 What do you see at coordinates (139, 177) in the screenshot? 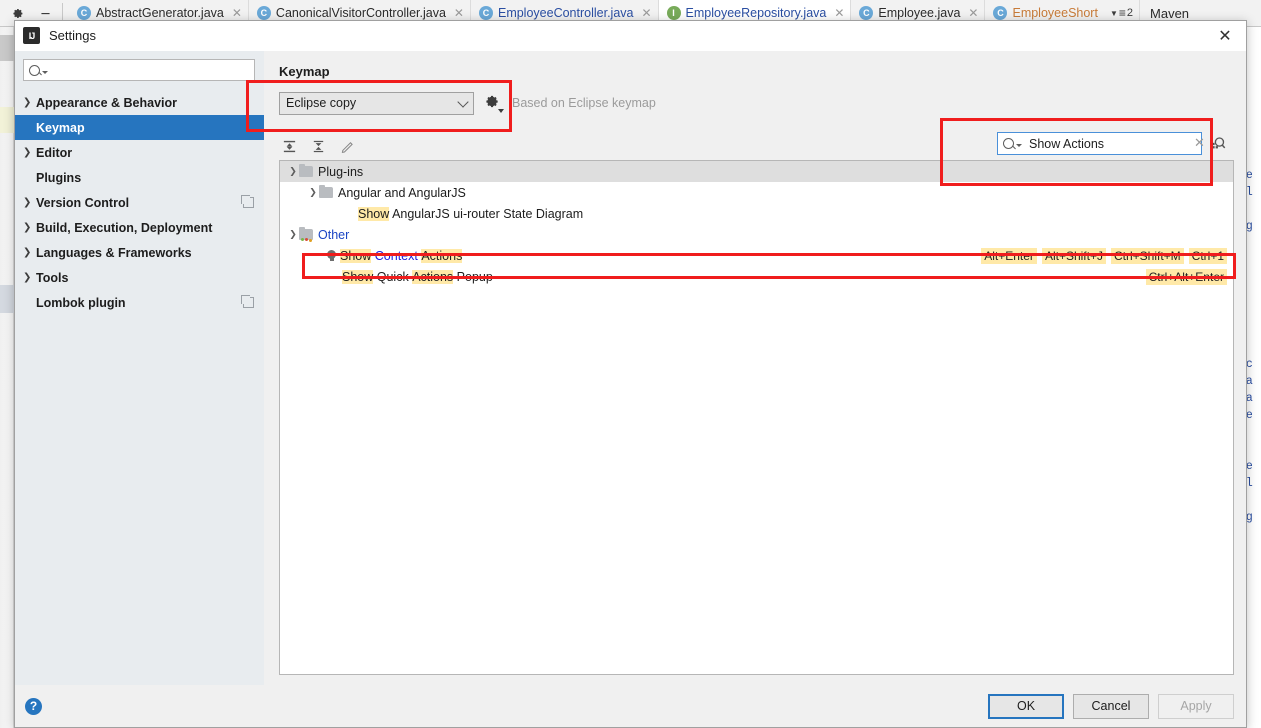
I see `sidebar-item-plugins: Plugins` at bounding box center [139, 177].